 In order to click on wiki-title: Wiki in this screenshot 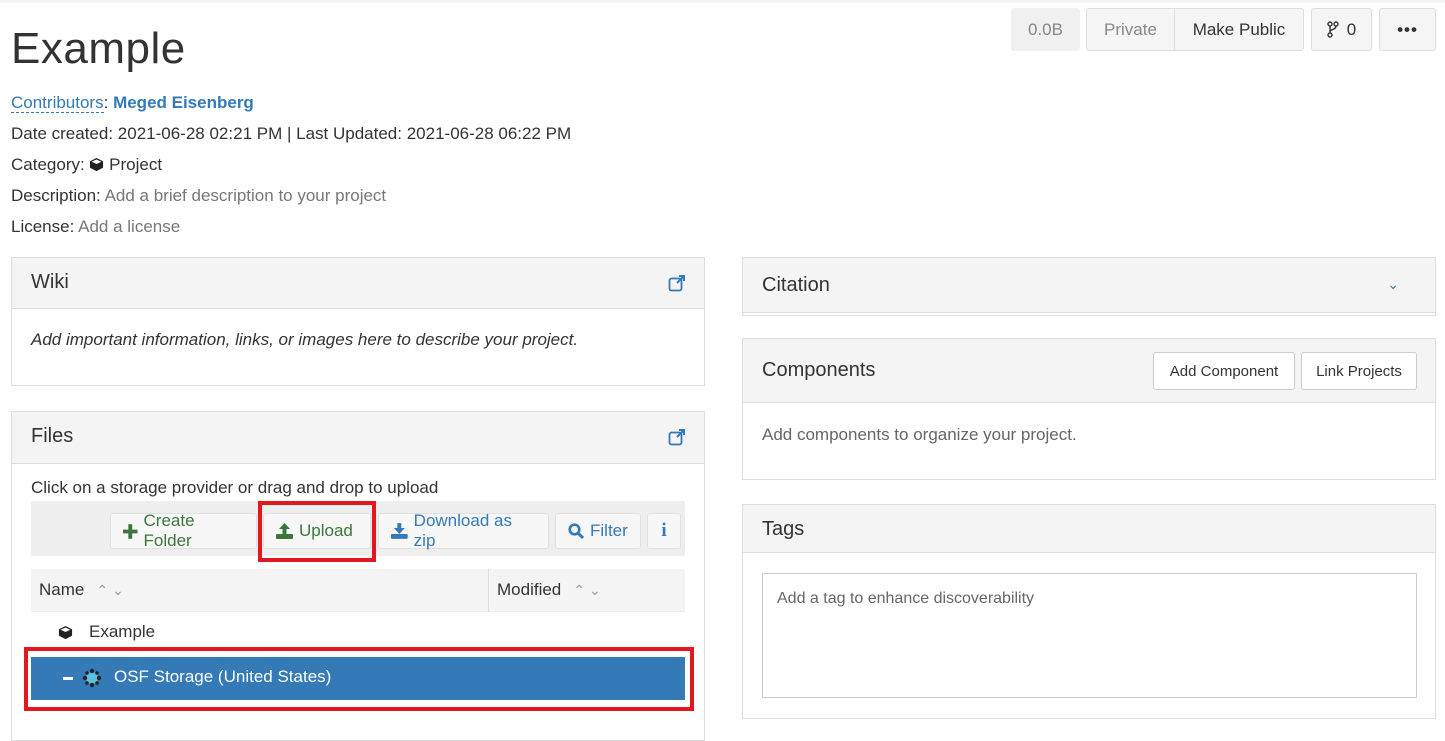, I will do `click(50, 282)`.